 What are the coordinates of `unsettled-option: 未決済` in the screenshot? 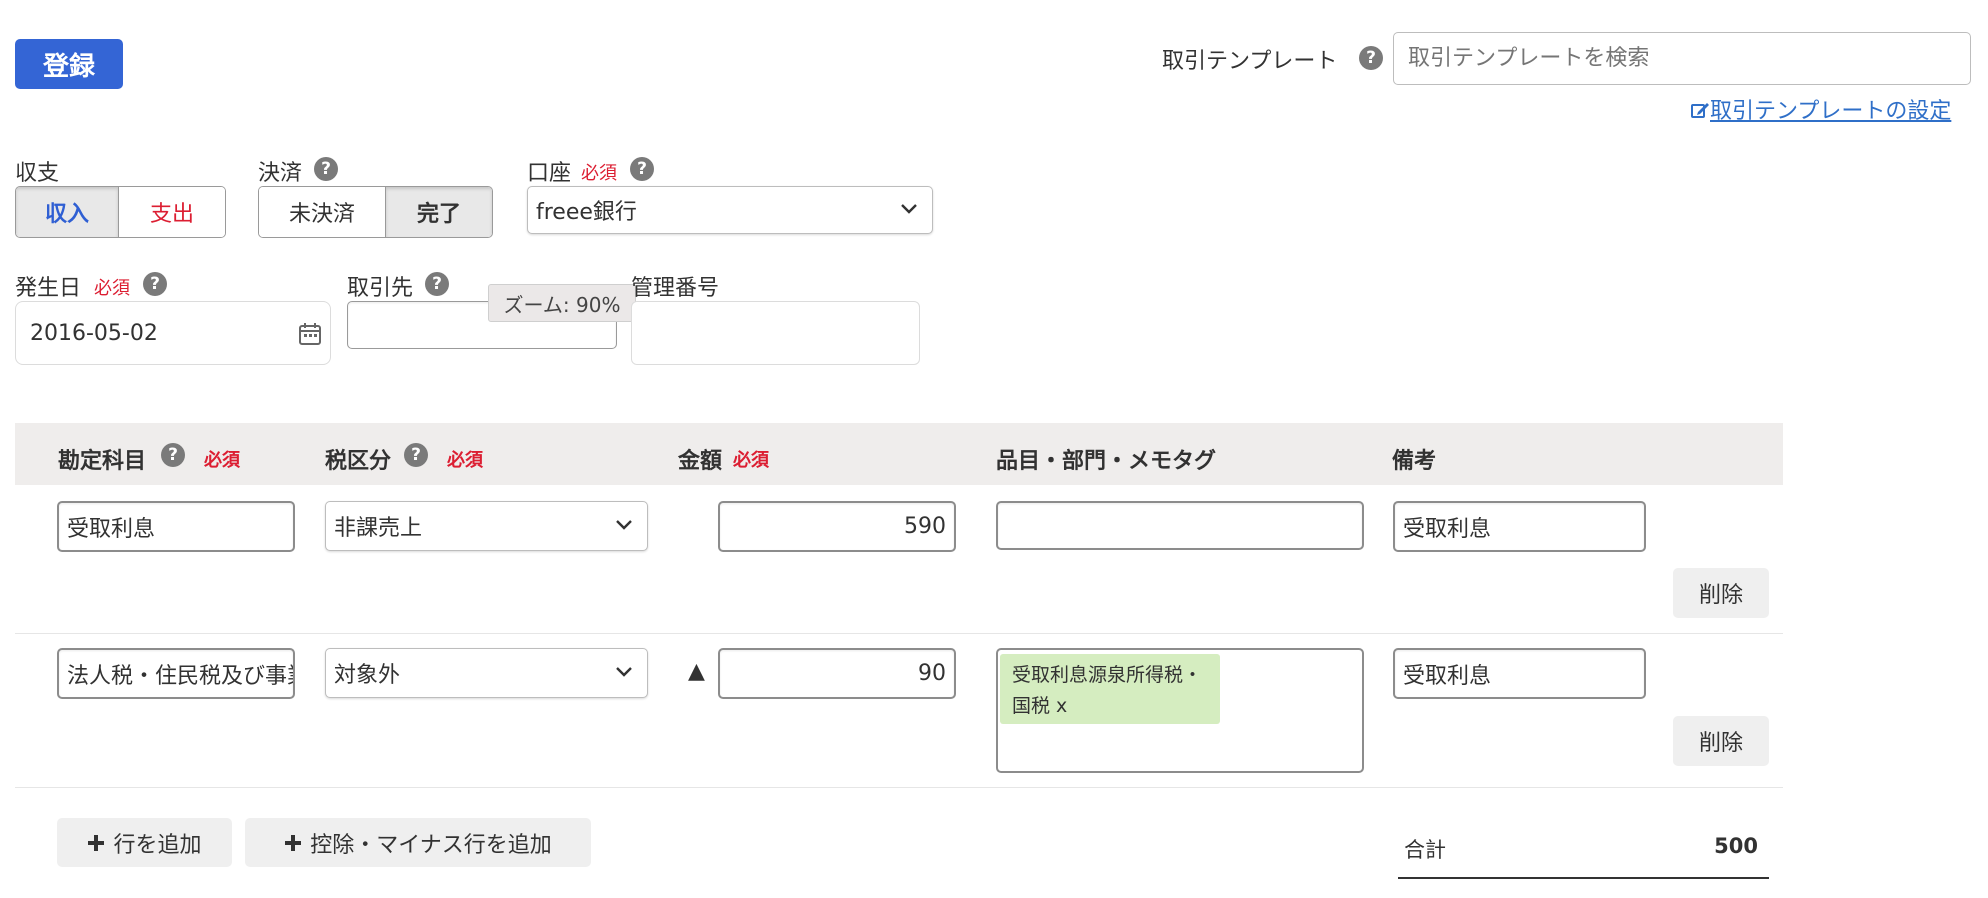 It's located at (322, 212).